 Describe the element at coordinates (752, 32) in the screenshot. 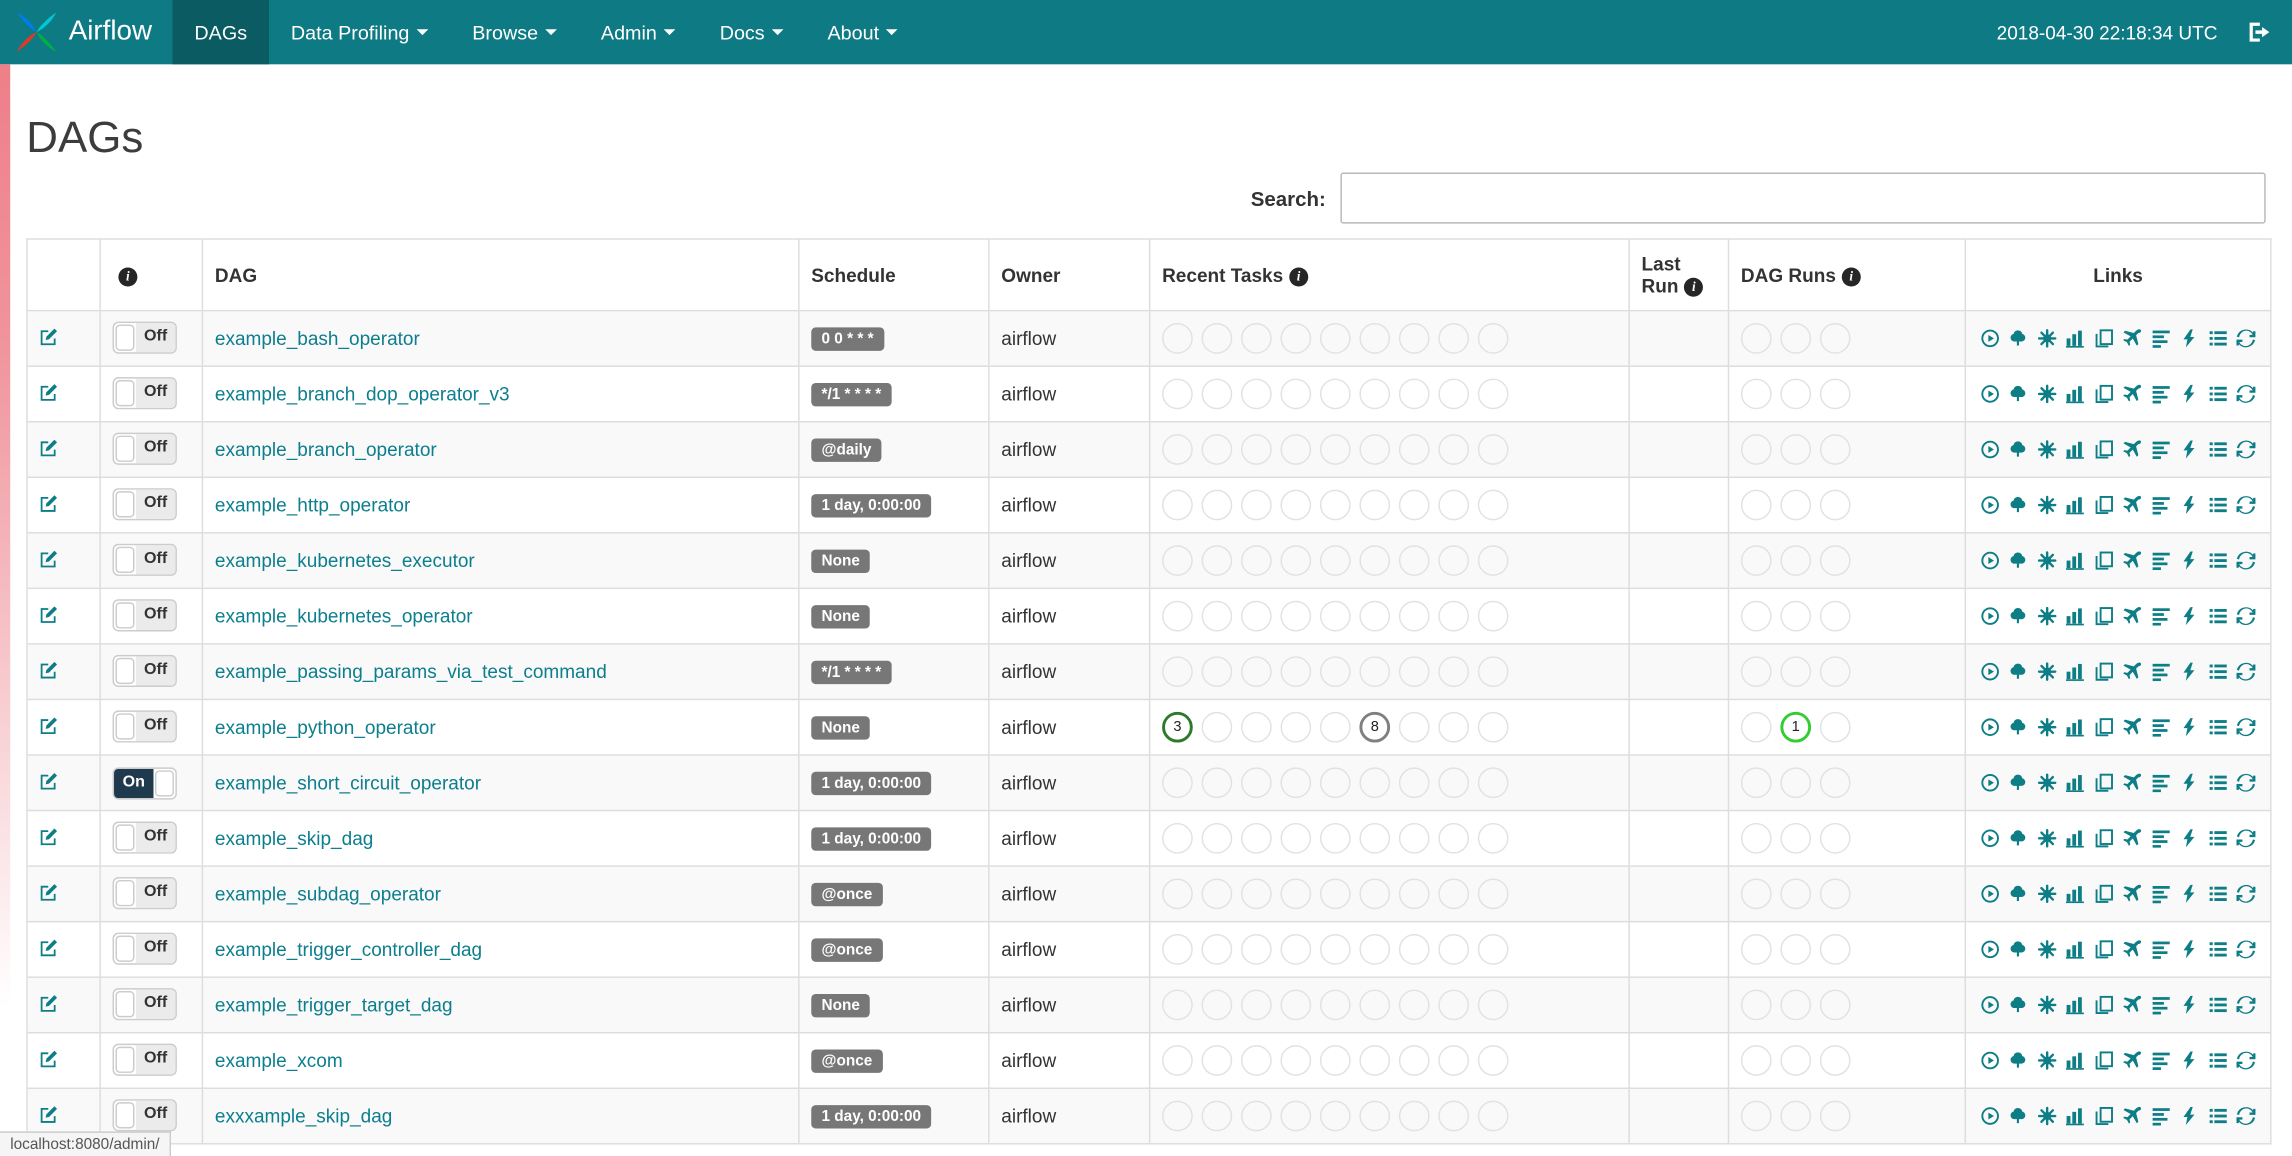

I see `nav-item-docs: Docs` at that location.